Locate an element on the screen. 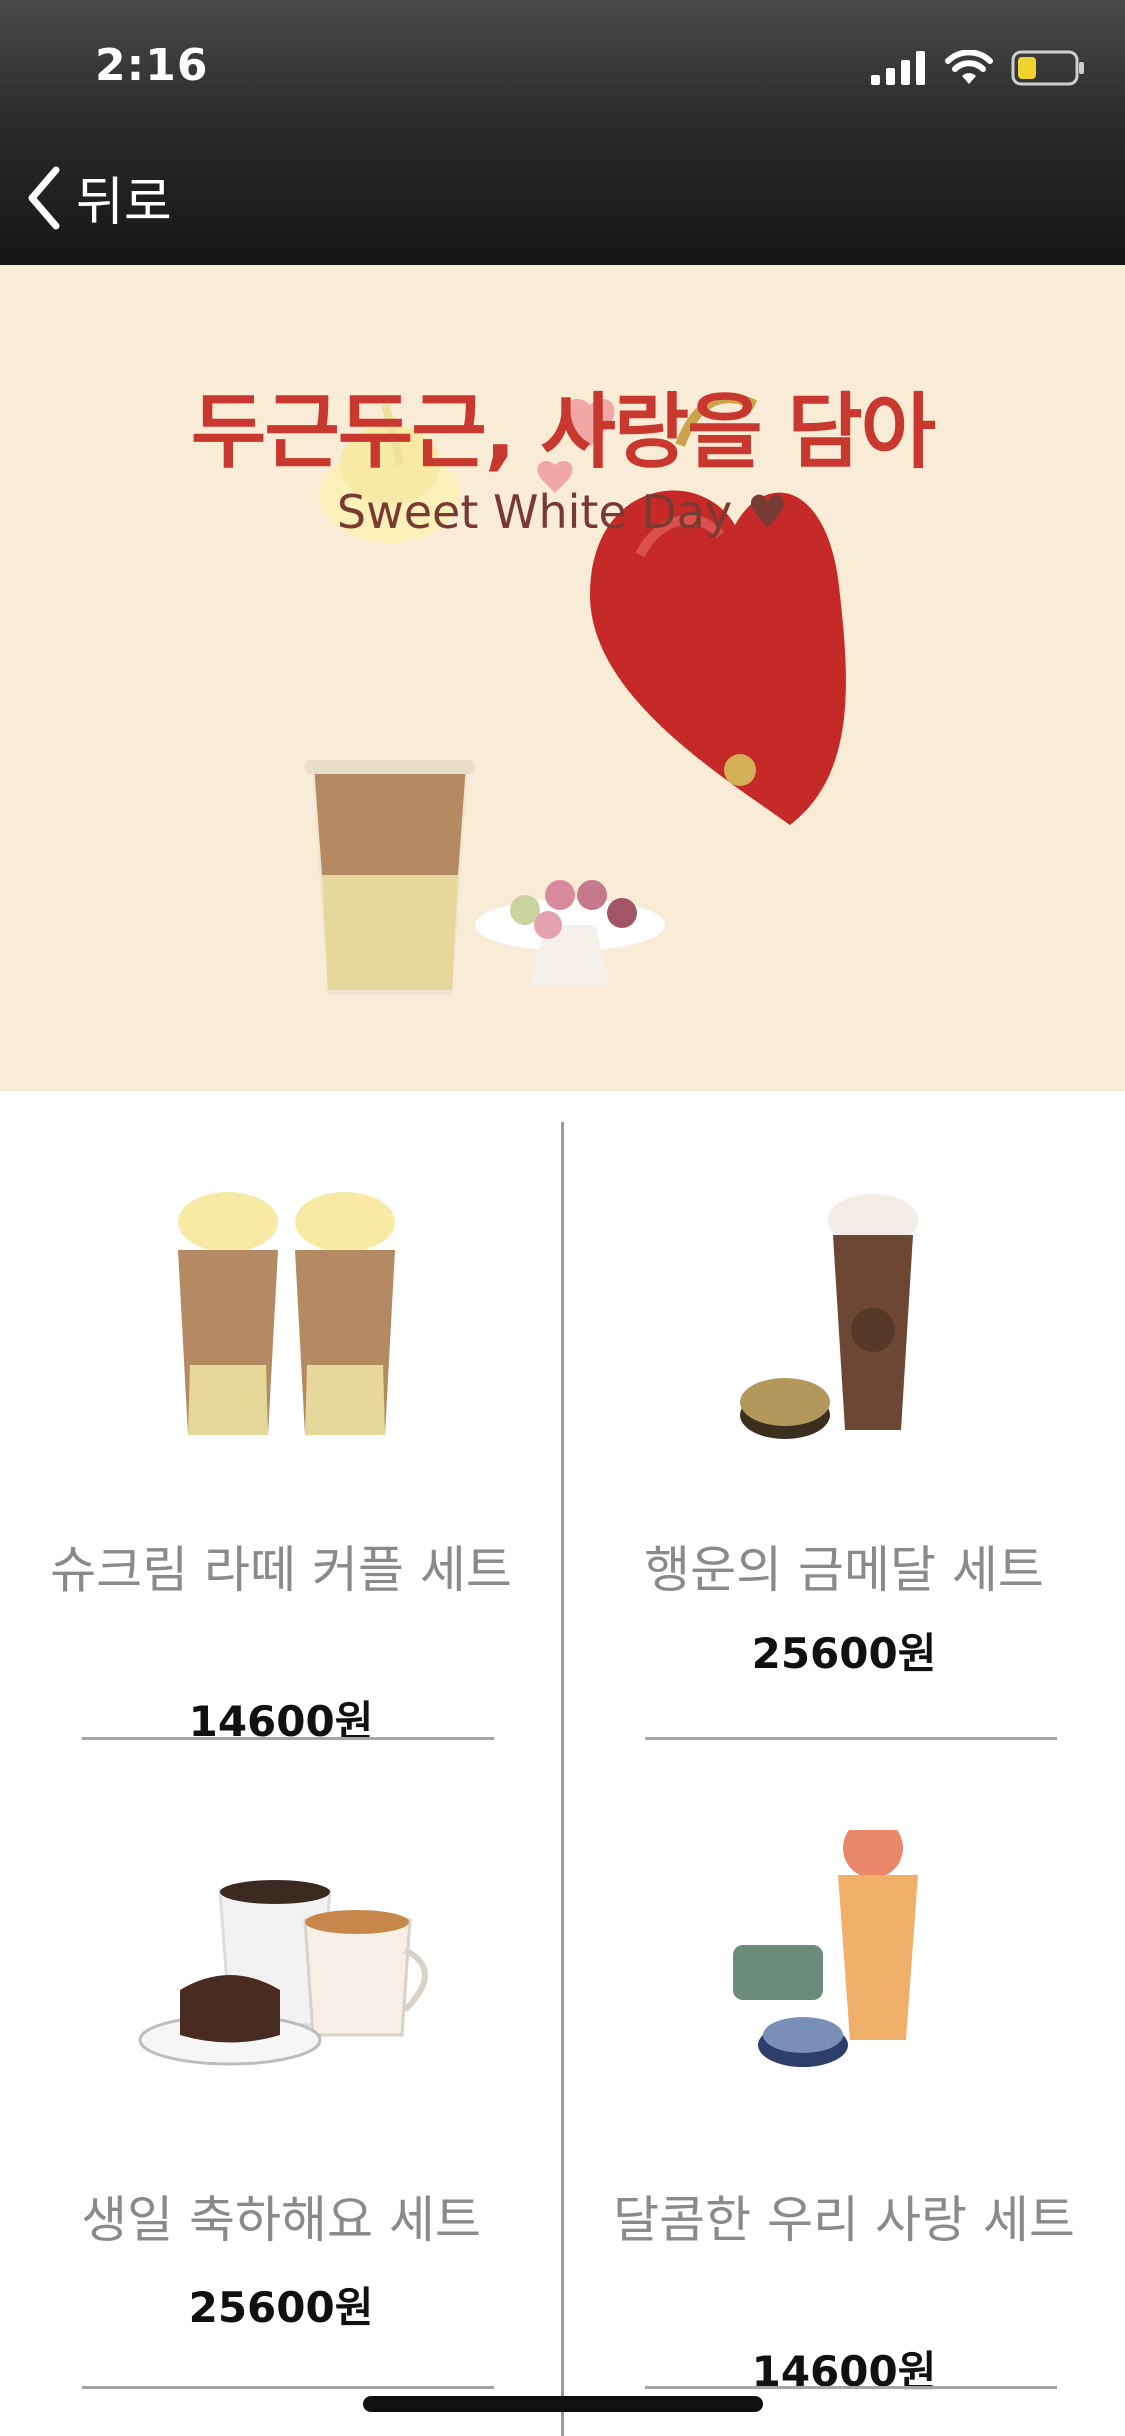 The height and width of the screenshot is (2436, 1125). product-card: 슈크림 라떼 커플 세트 14600원 is located at coordinates (281, 1463).